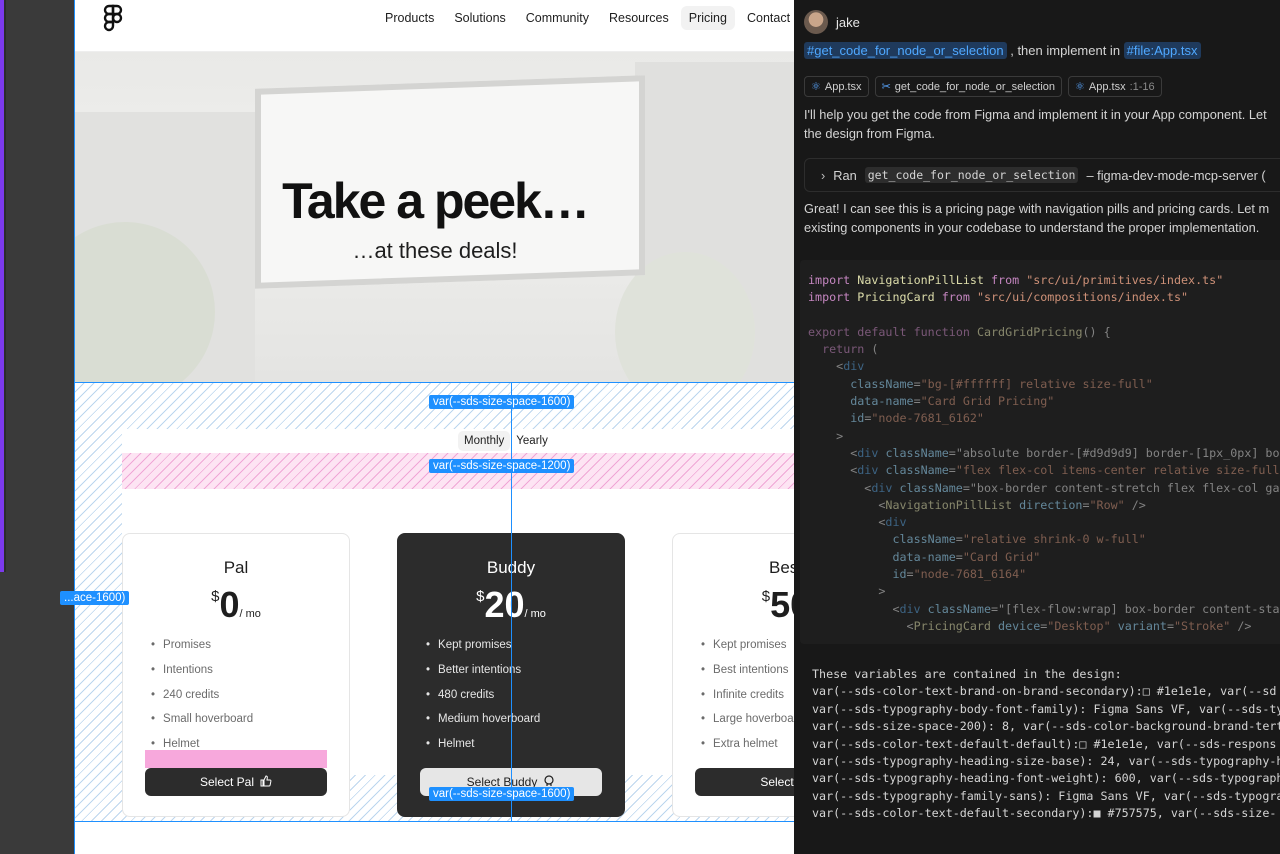  What do you see at coordinates (1176, 175) in the screenshot?
I see `ran-server: – figma-dev-mode-mcp-server (` at bounding box center [1176, 175].